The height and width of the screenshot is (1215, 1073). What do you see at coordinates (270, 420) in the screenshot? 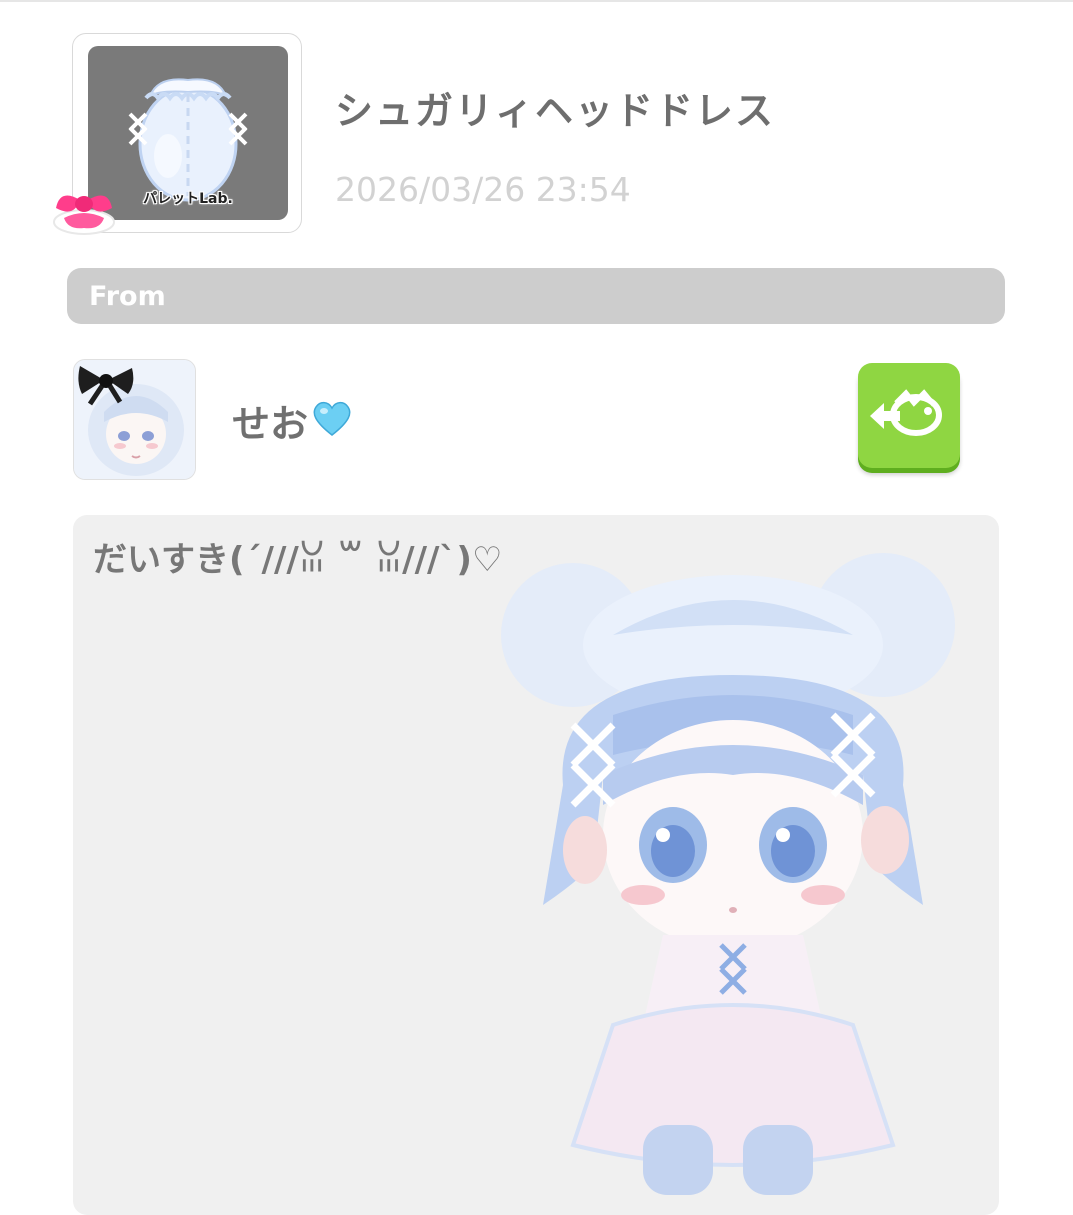
I see `sender-name: せお` at bounding box center [270, 420].